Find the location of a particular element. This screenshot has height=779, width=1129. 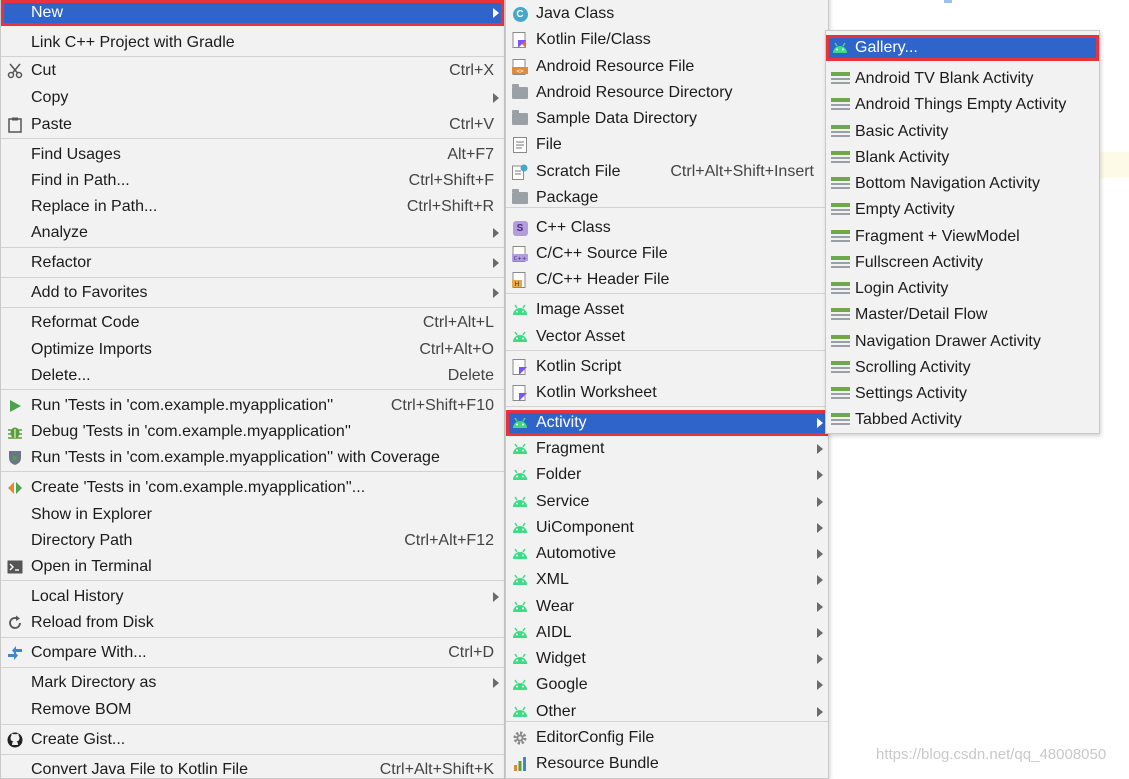

menu-item-activity: Activity is located at coordinates (667, 423).